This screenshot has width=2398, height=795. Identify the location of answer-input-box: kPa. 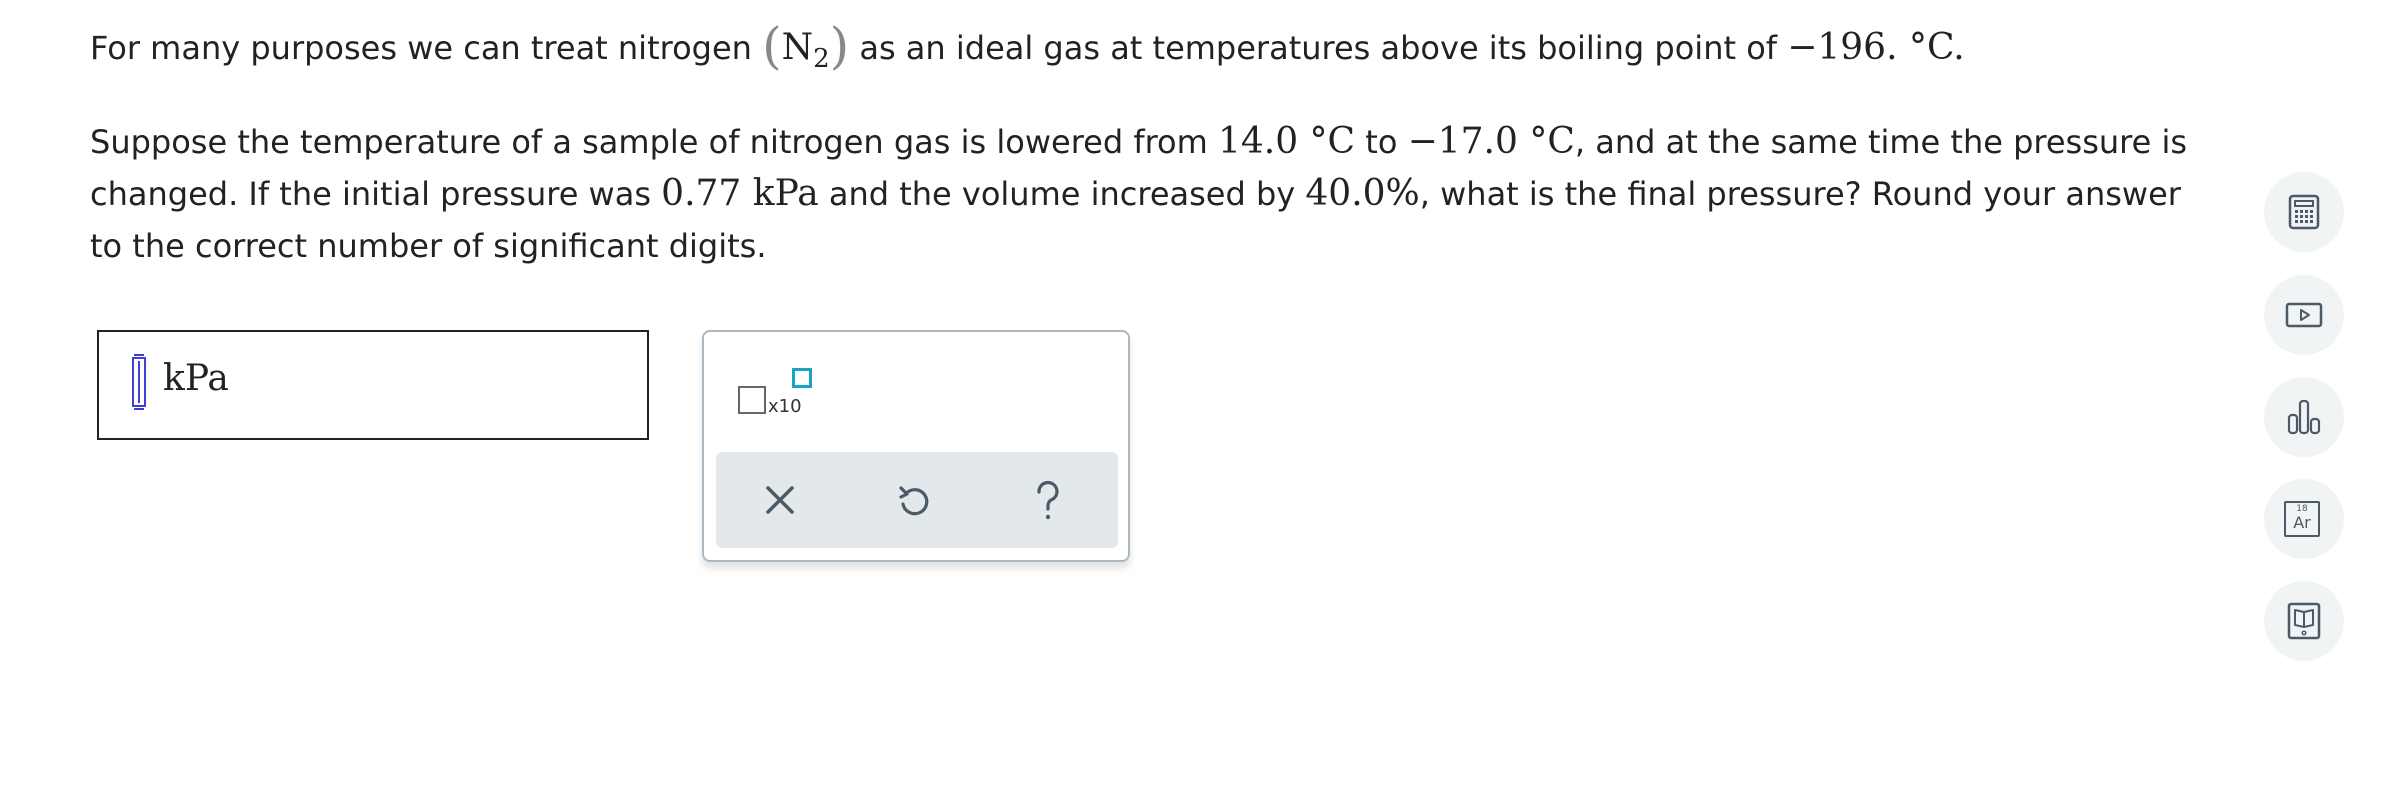
(373, 385).